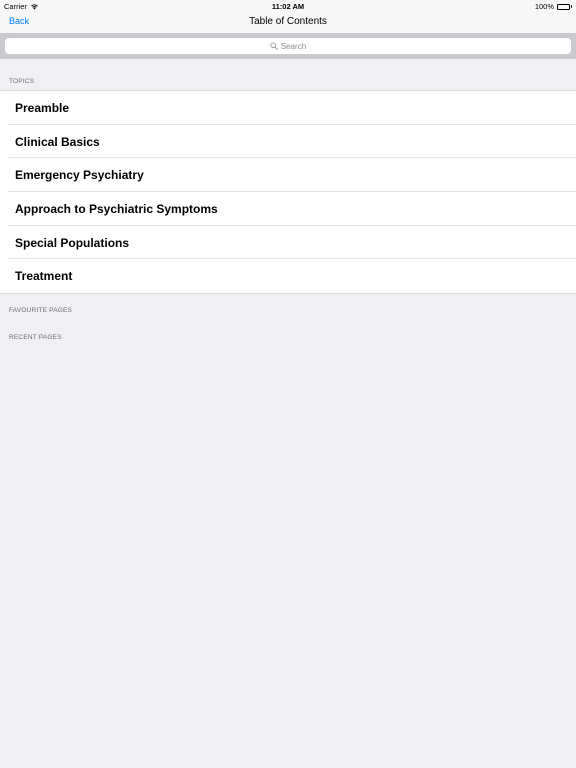 This screenshot has height=768, width=576. What do you see at coordinates (288, 276) in the screenshot?
I see `topic-item-treatment: Treatment` at bounding box center [288, 276].